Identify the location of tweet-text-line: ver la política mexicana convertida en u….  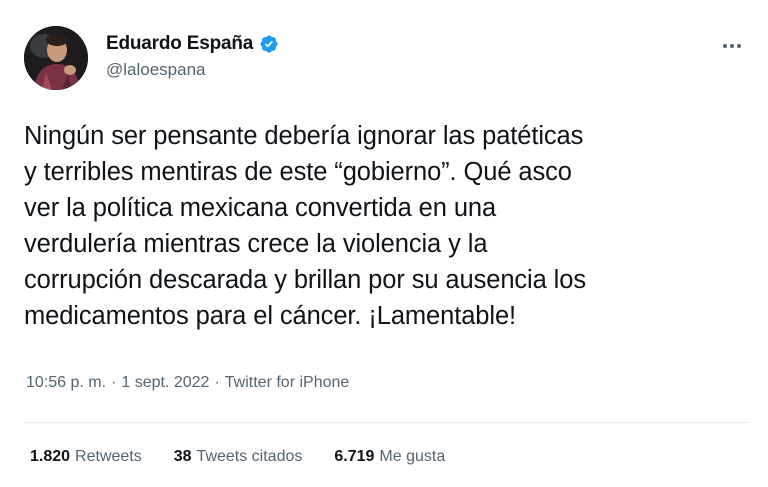
(260, 208).